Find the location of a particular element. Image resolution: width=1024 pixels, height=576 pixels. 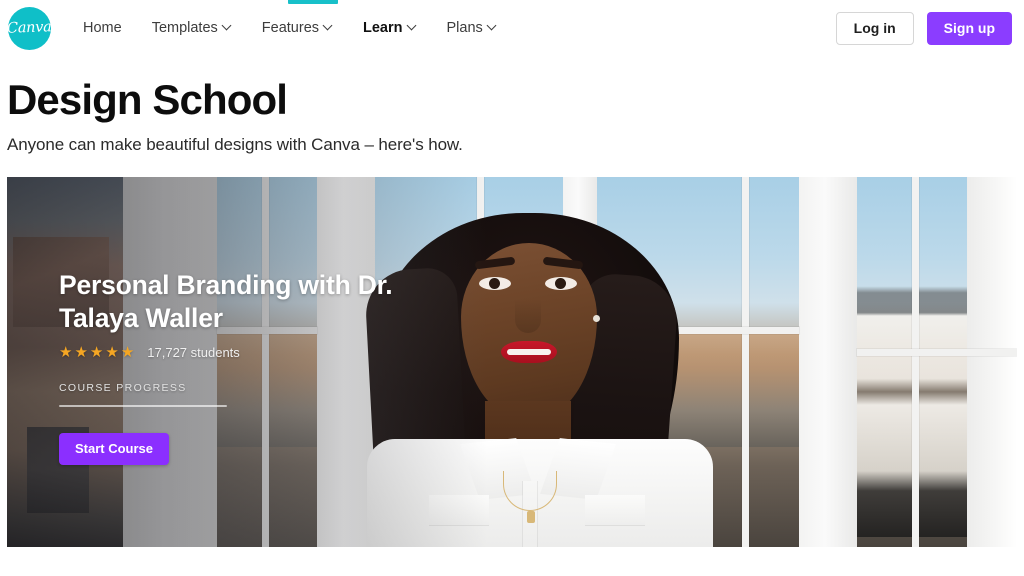

nav-item-home-label: Home is located at coordinates (102, 27).